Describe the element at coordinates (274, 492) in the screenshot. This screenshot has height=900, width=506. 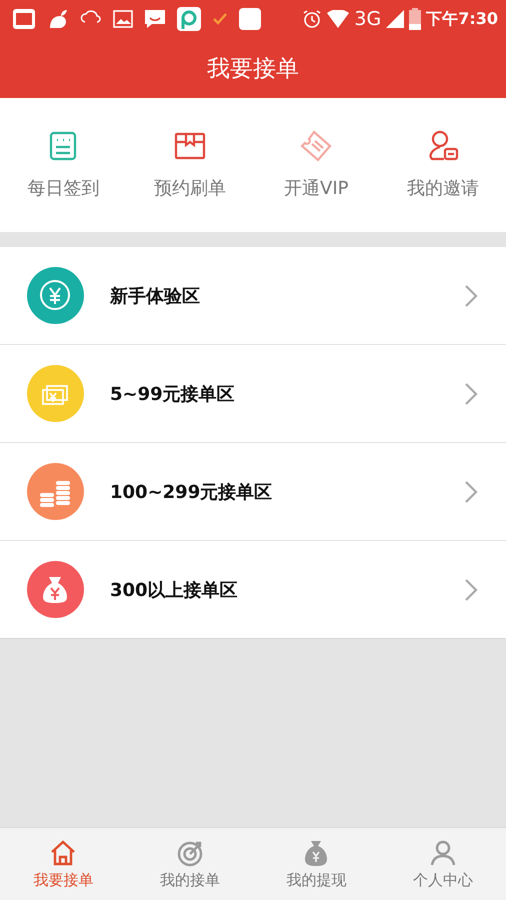
I see `zone-label: 100~299元接单区` at that location.